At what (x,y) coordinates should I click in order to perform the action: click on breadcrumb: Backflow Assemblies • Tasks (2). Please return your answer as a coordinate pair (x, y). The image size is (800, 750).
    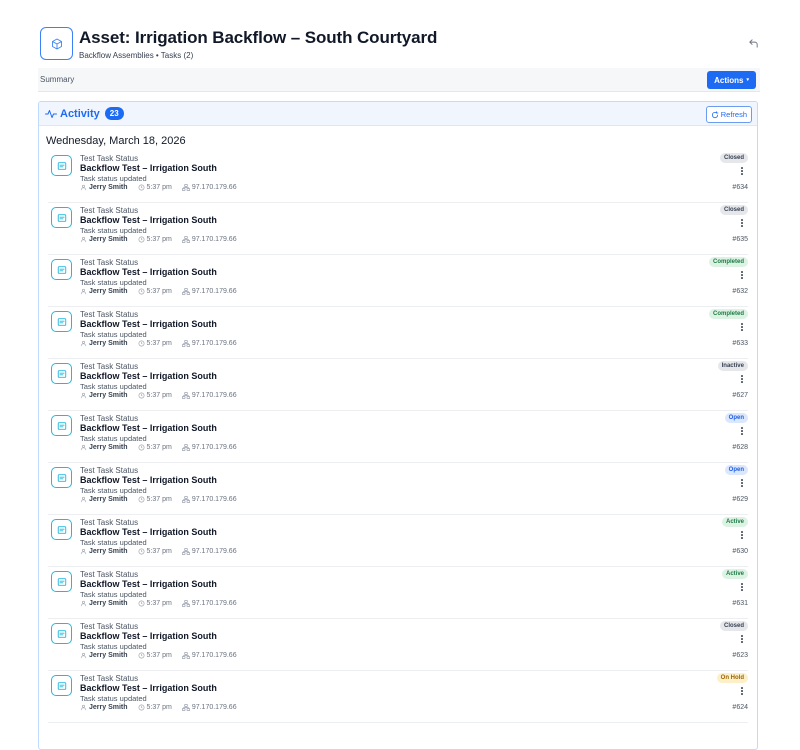
    Looking at the image, I should click on (136, 55).